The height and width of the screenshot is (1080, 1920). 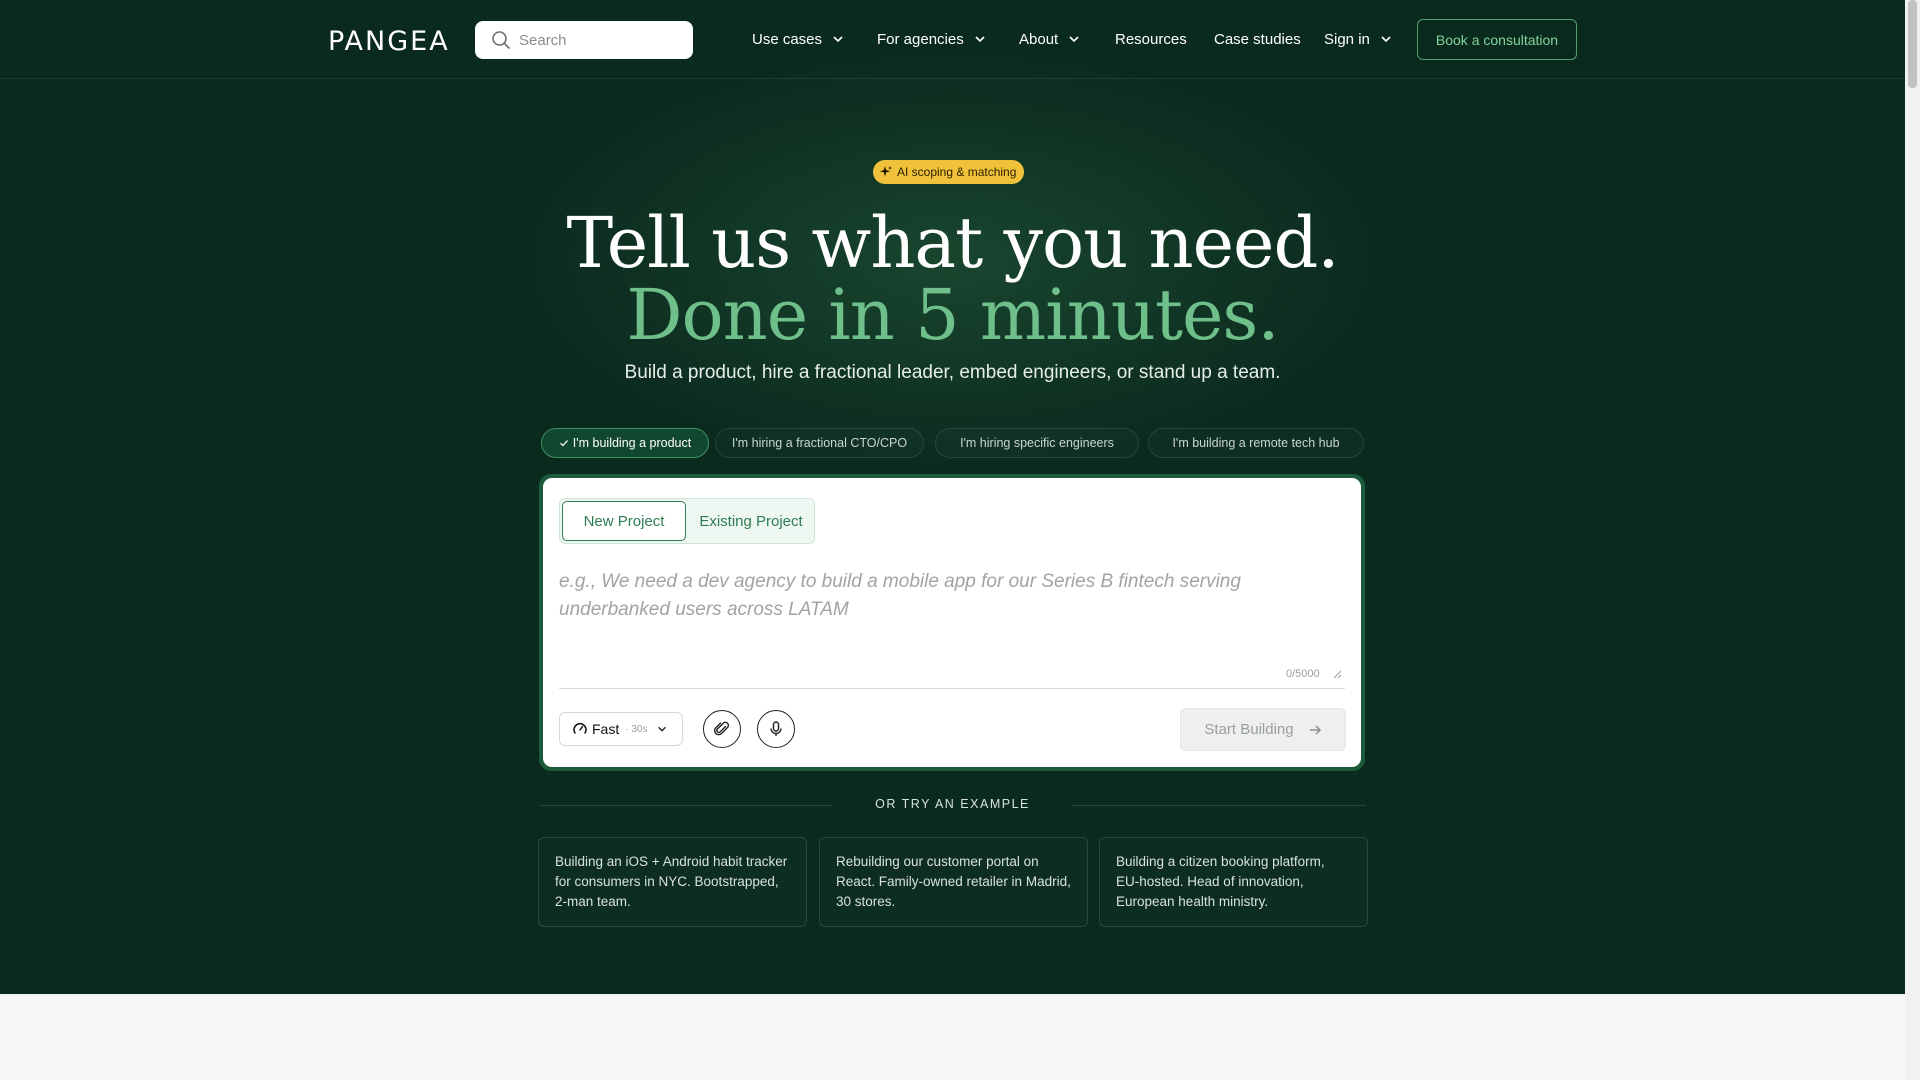 I want to click on pill-remote-tech-hub: I'm building a remote tech hub, so click(x=1256, y=443).